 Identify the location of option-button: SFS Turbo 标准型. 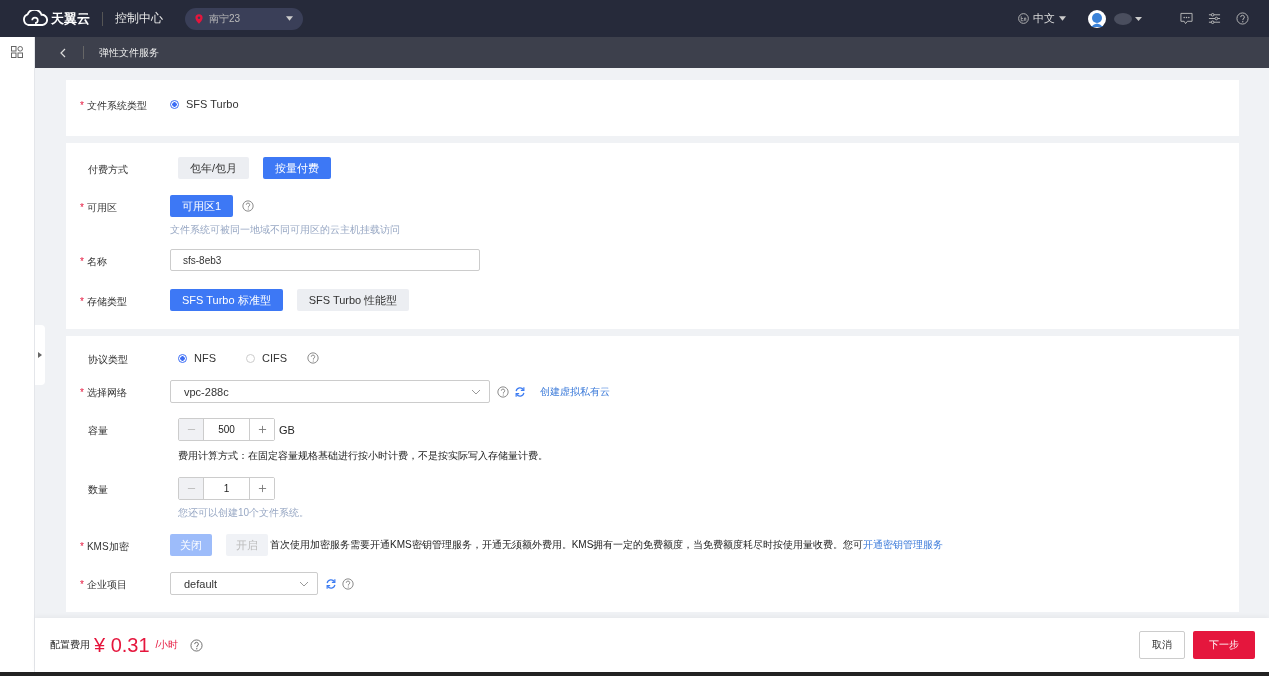
(226, 300).